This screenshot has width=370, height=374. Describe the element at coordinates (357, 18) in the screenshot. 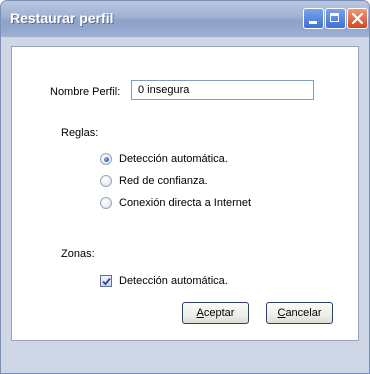

I see `close-icon` at that location.